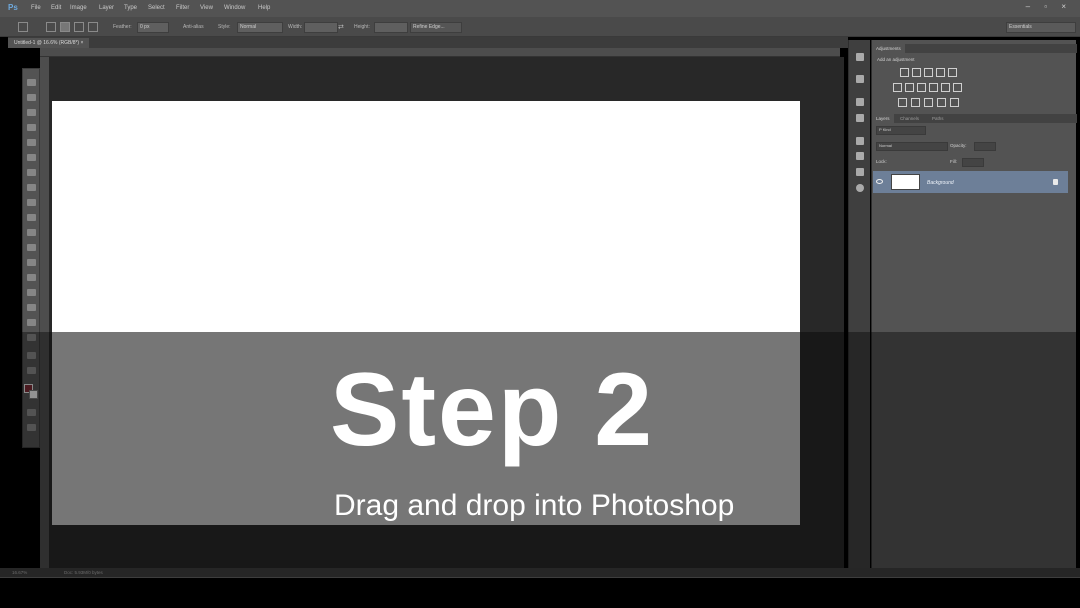 This screenshot has height=608, width=1080. I want to click on layer-name: Background, so click(940, 183).